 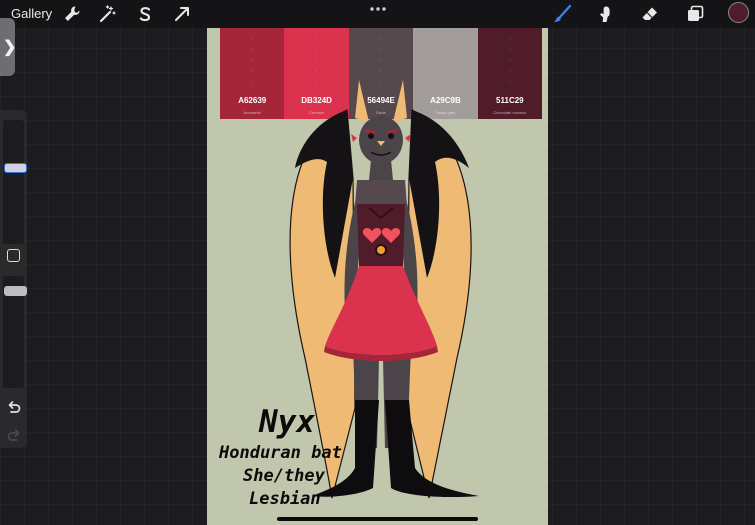 What do you see at coordinates (31, 13) in the screenshot?
I see `gallery-button: Gallery` at bounding box center [31, 13].